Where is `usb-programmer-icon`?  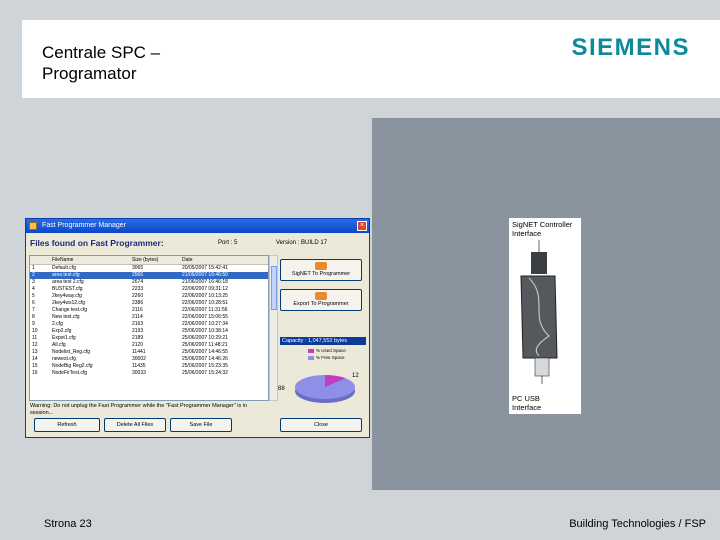 usb-programmer-icon is located at coordinates (539, 312).